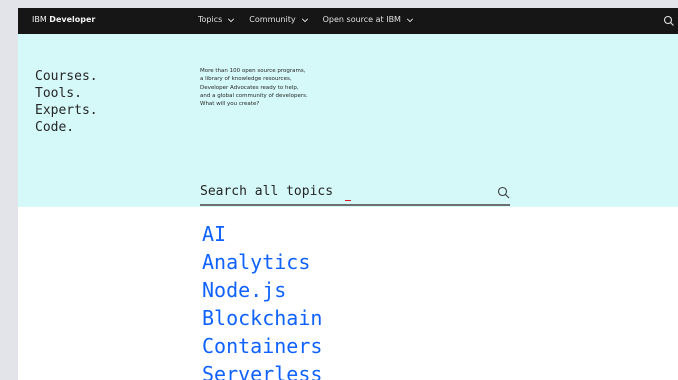  Describe the element at coordinates (210, 19) in the screenshot. I see `nav-topics-label: Topics` at that location.